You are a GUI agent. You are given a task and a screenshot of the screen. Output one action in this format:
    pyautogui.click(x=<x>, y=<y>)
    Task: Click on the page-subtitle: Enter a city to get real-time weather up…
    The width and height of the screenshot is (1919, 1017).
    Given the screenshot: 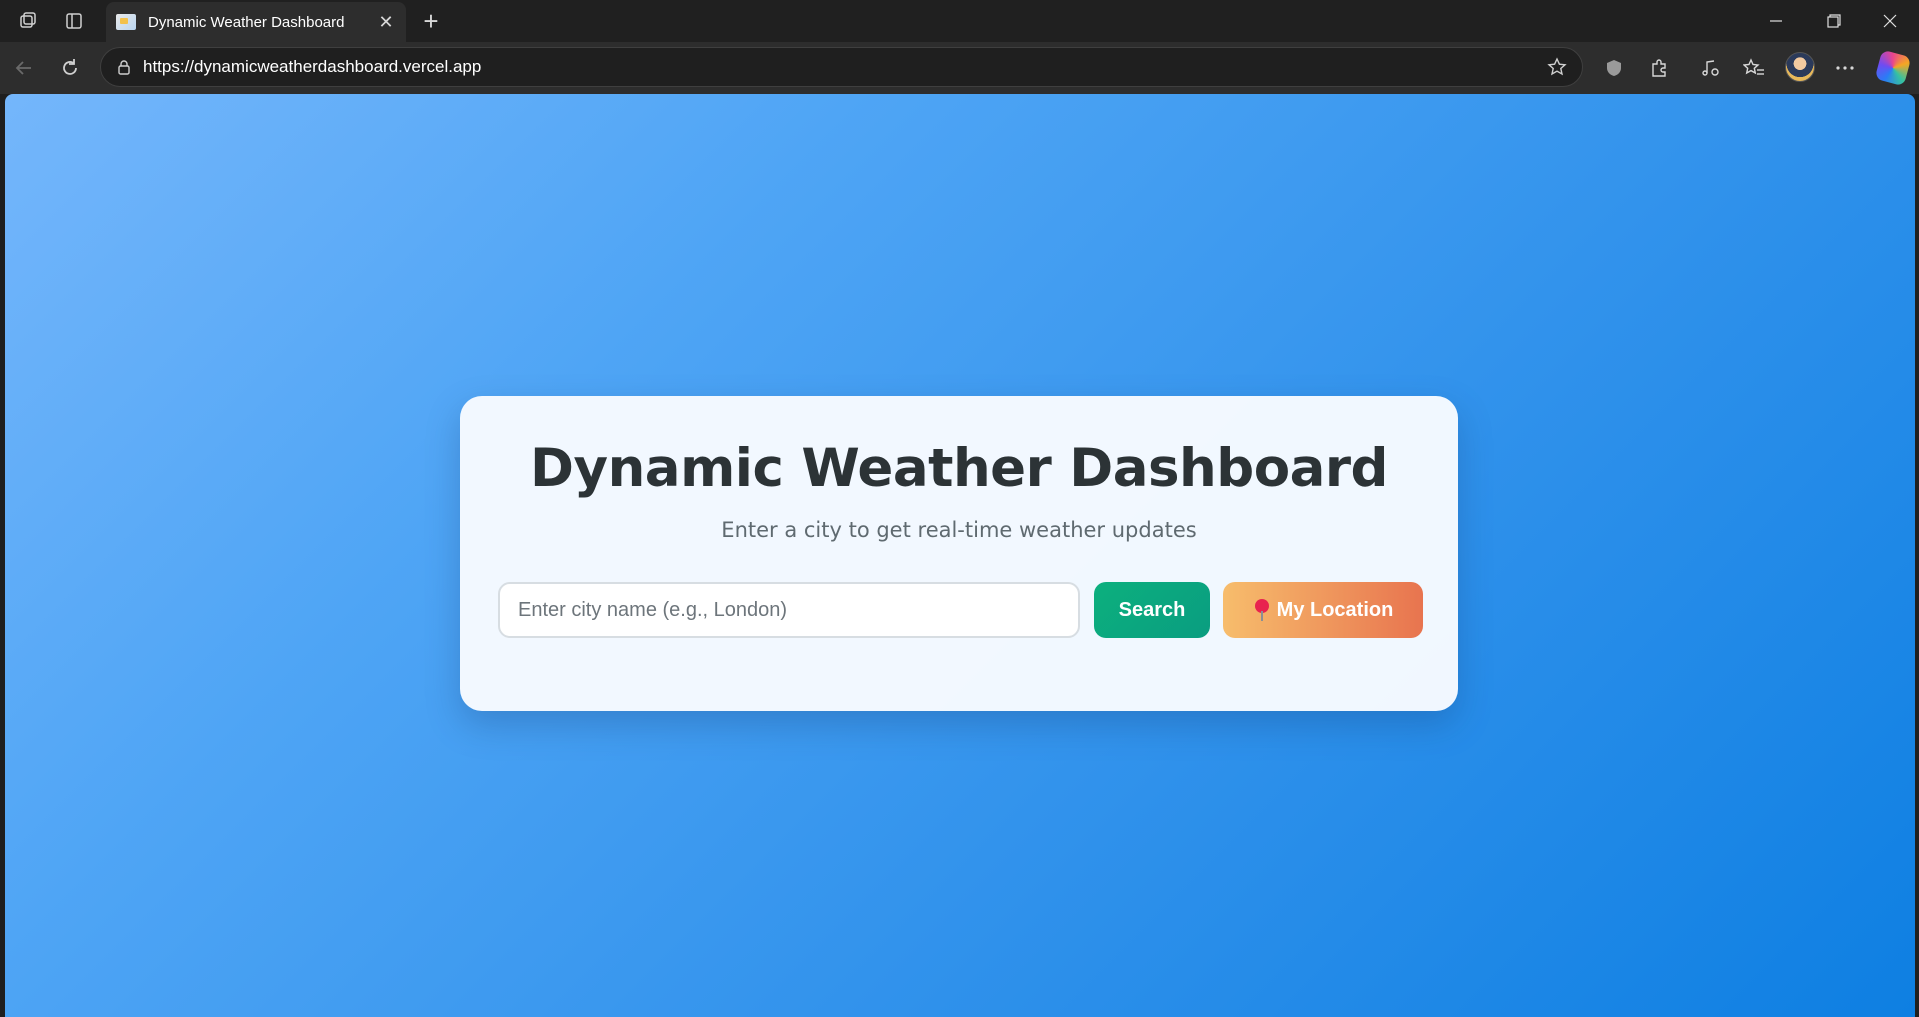 What is the action you would take?
    pyautogui.click(x=959, y=530)
    